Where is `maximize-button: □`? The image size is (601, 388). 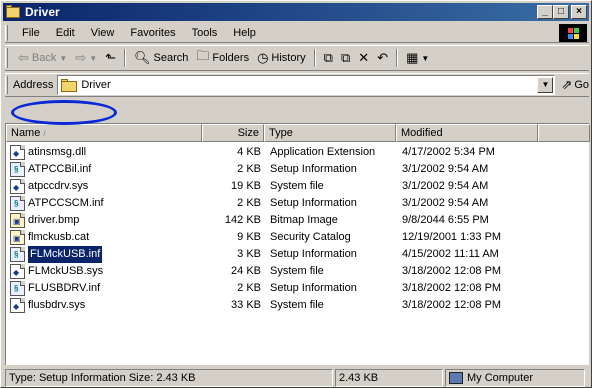 maximize-button: □ is located at coordinates (561, 12).